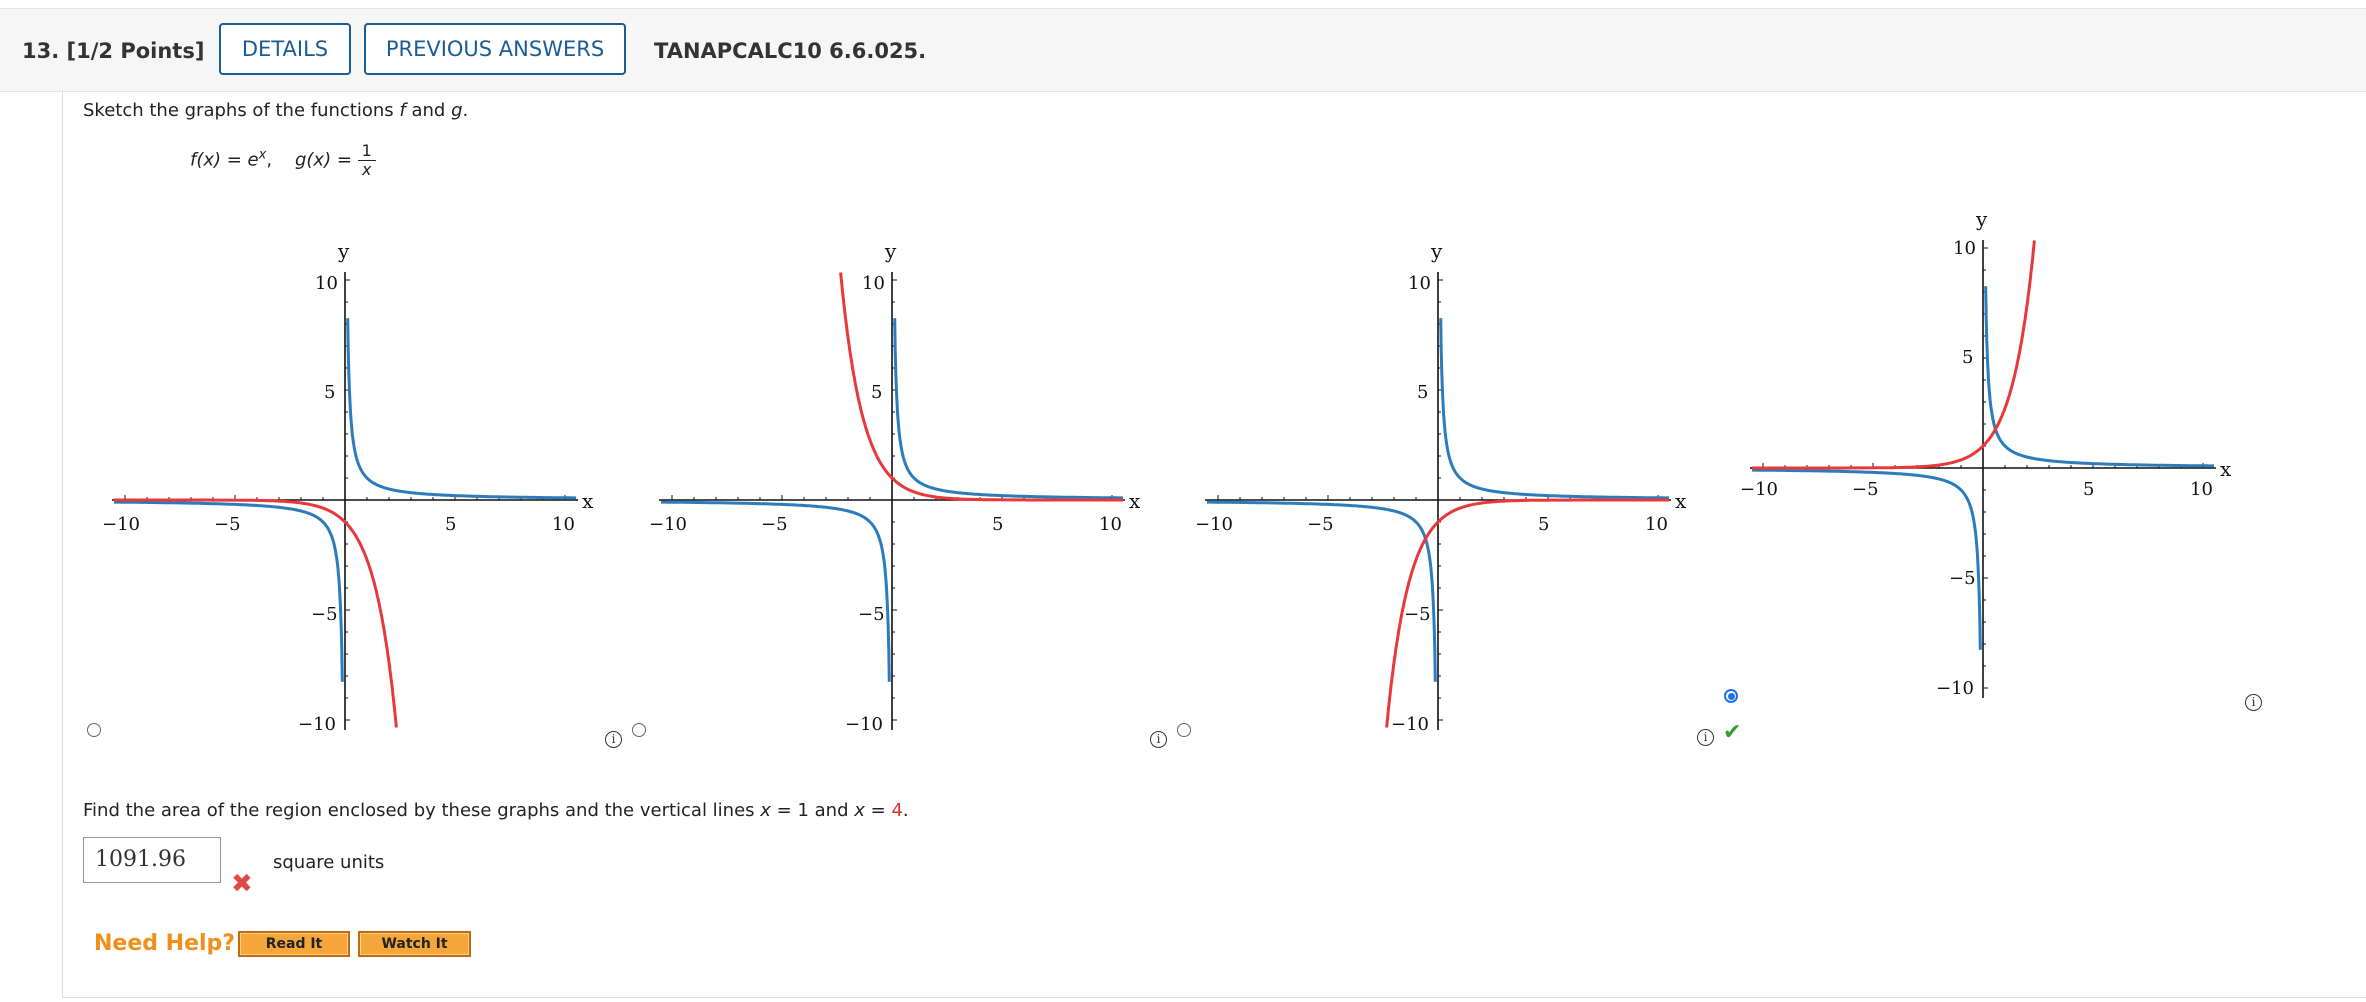 This screenshot has height=1002, width=2366. I want to click on g-denominator: x, so click(367, 169).